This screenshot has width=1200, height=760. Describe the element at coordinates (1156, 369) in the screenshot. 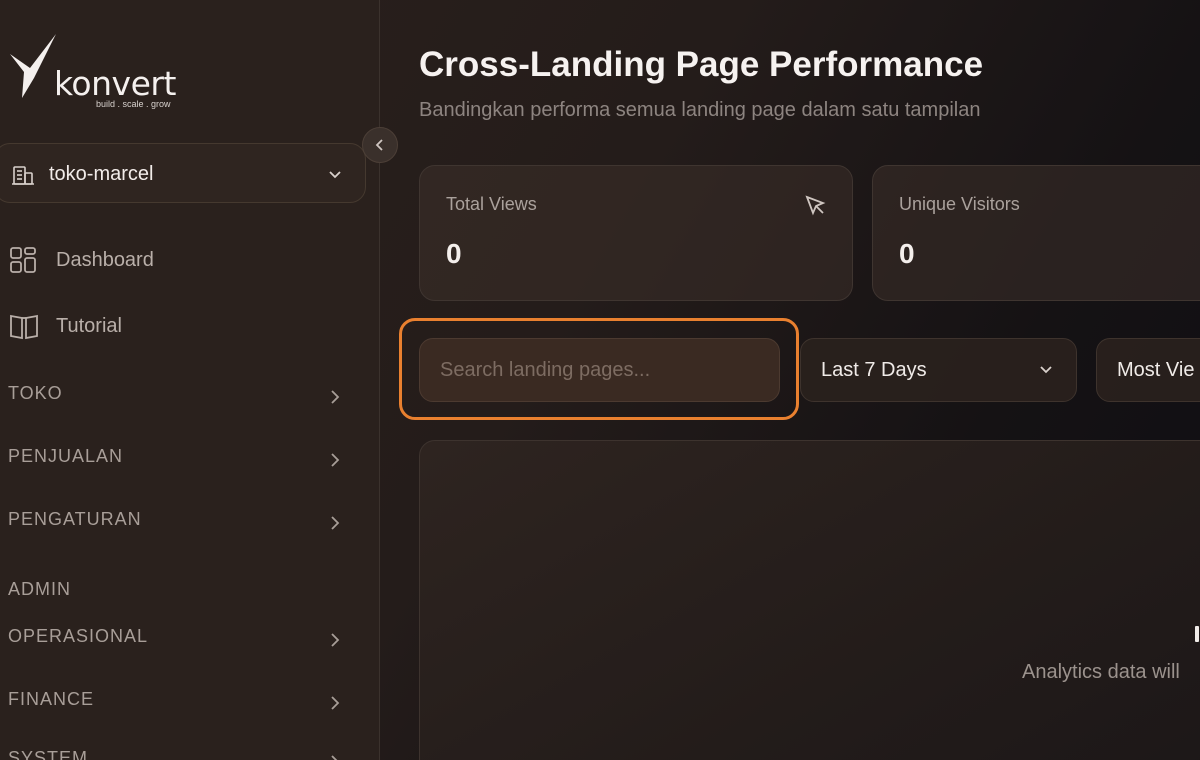

I see `sort-value: Most Vie` at that location.